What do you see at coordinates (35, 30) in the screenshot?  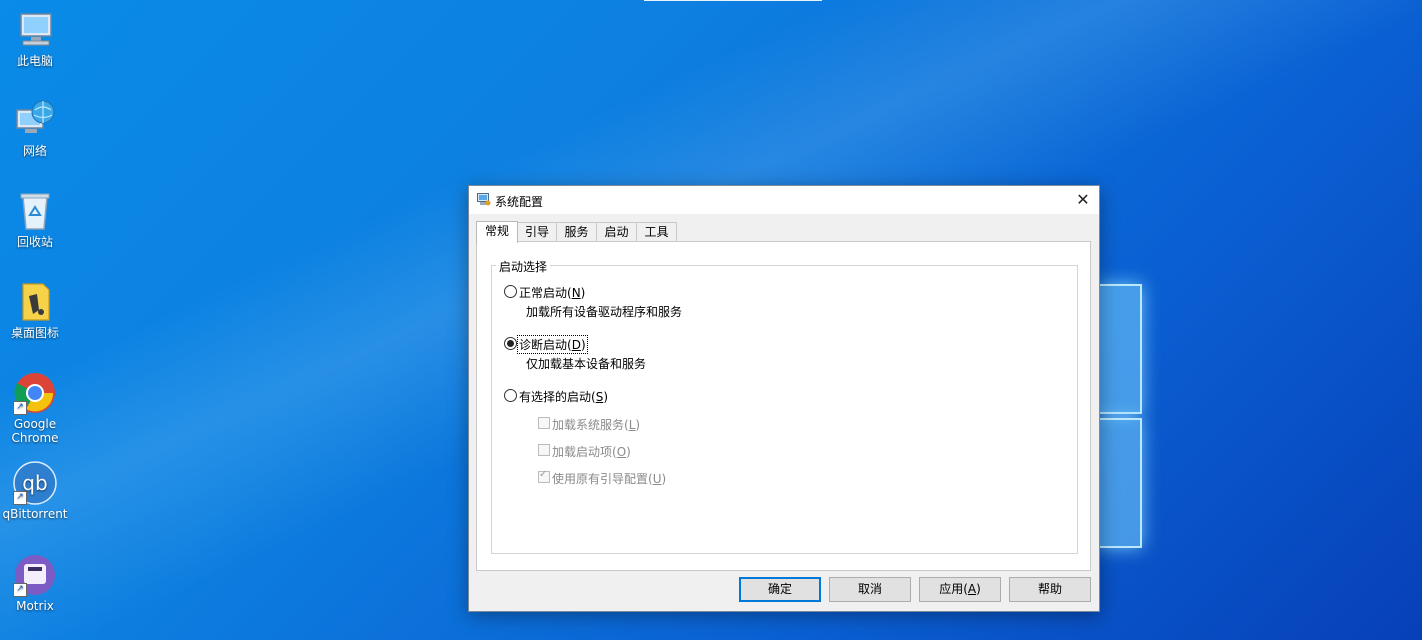 I see `computer-icon` at bounding box center [35, 30].